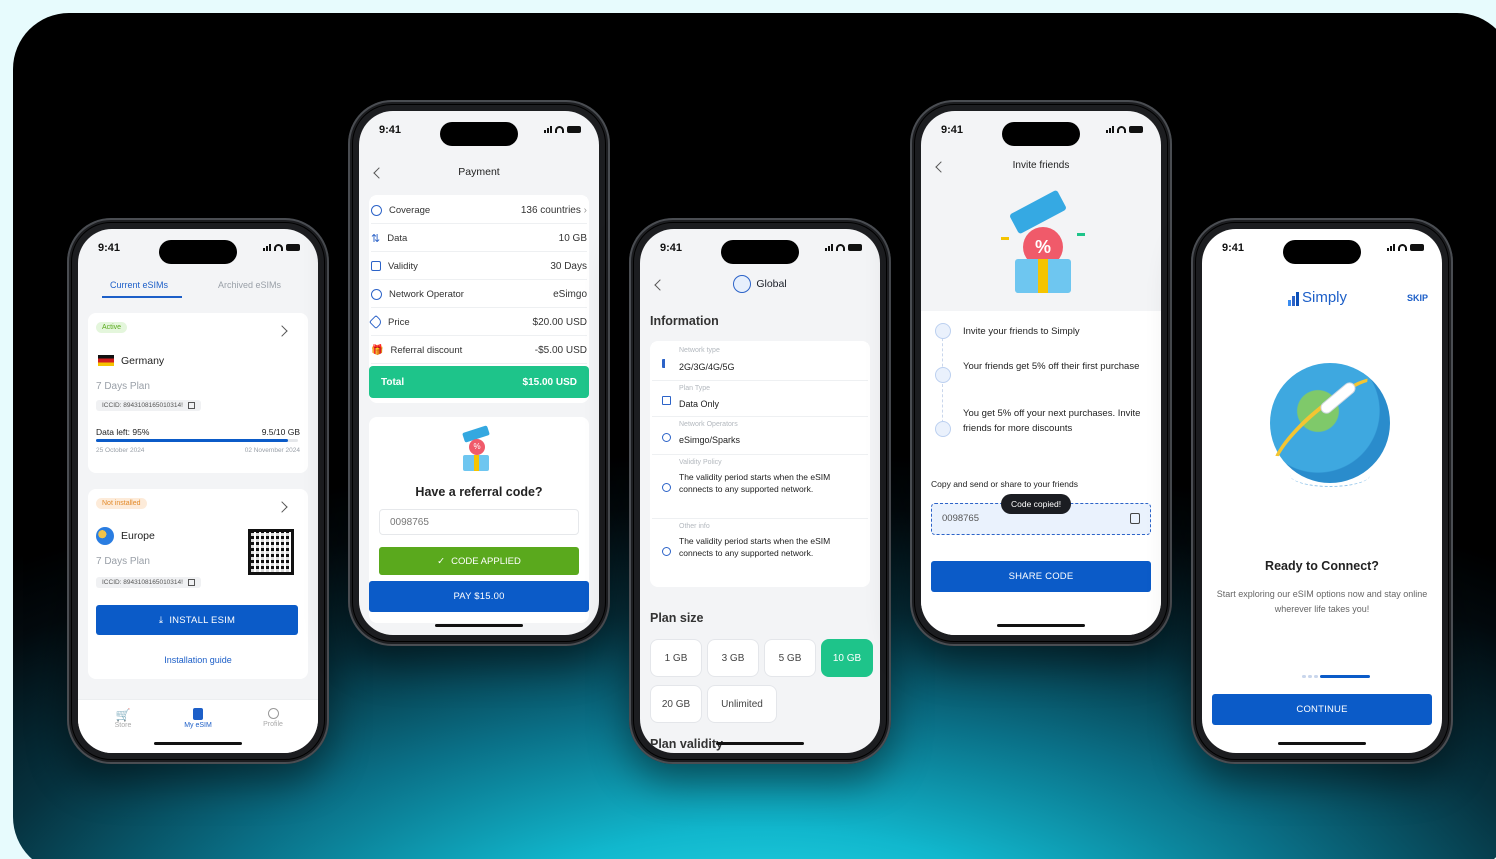  What do you see at coordinates (572, 238) in the screenshot?
I see `row-value: 10 GB` at bounding box center [572, 238].